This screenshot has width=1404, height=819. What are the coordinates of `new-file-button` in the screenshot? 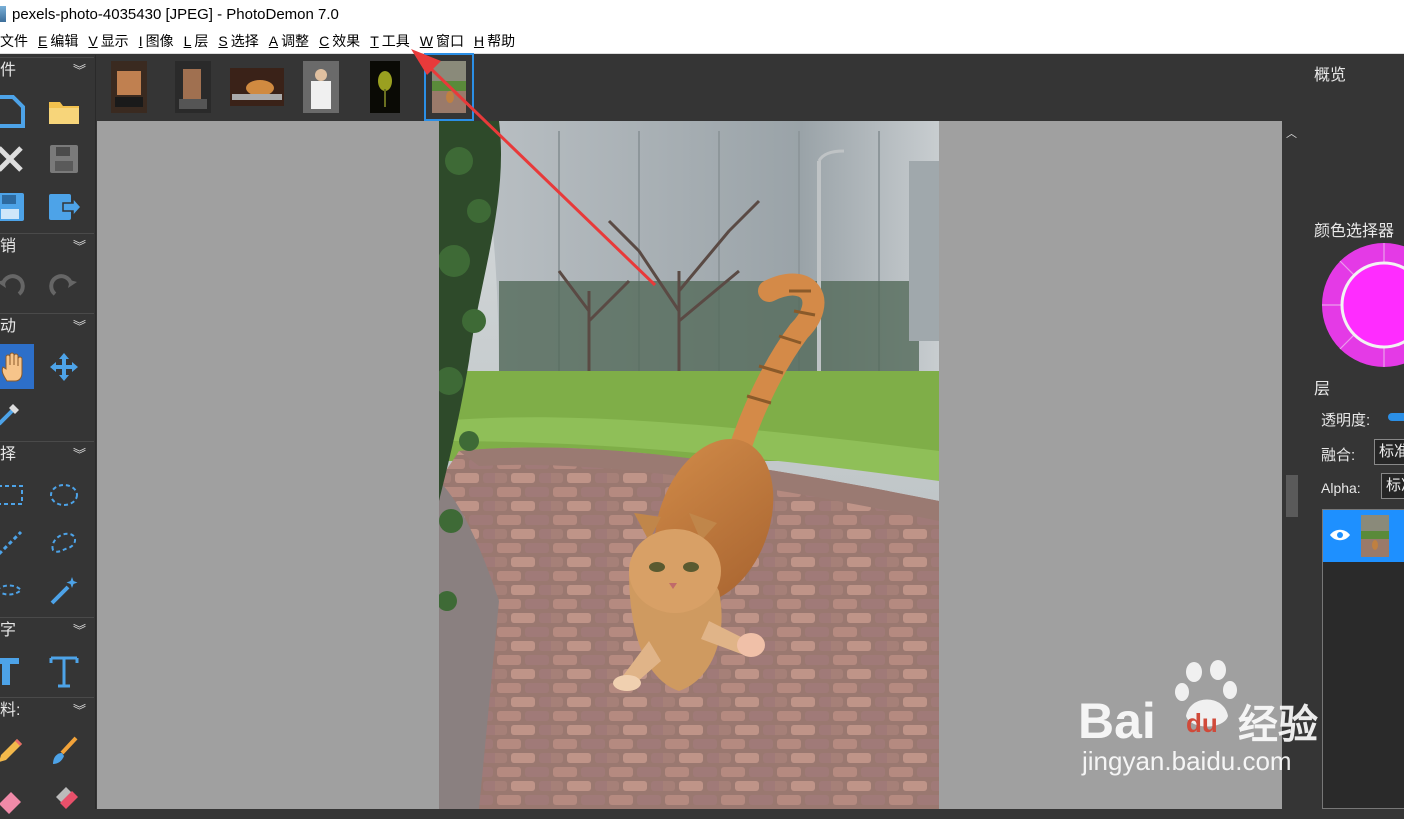 It's located at (15, 111).